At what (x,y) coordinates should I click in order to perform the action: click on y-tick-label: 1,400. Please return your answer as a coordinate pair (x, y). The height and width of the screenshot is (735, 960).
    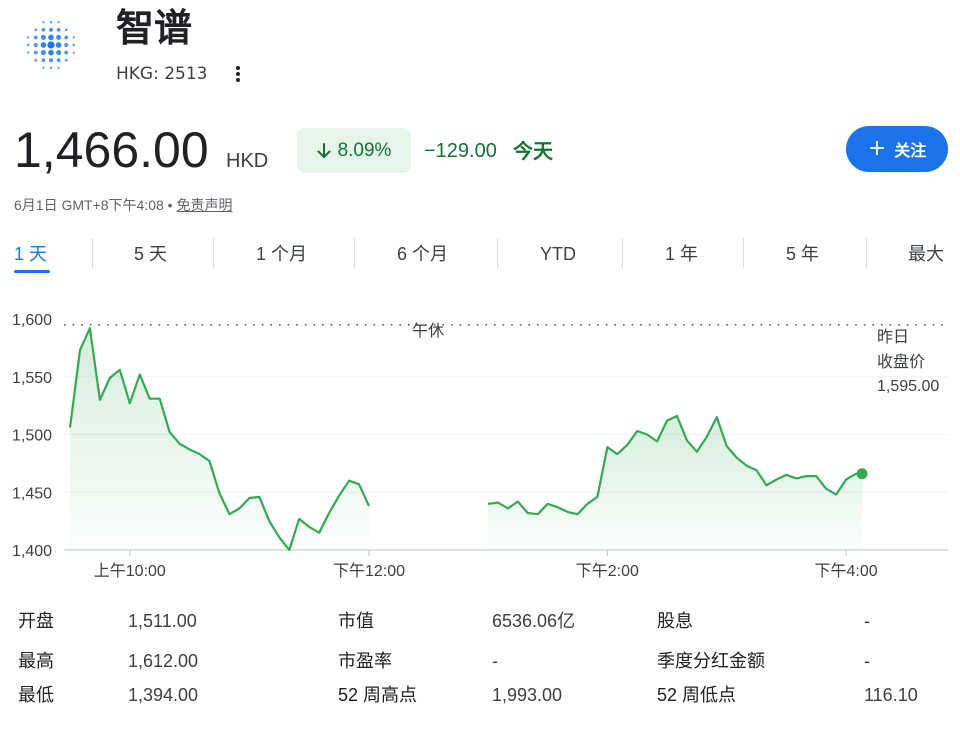
    Looking at the image, I should click on (32, 551).